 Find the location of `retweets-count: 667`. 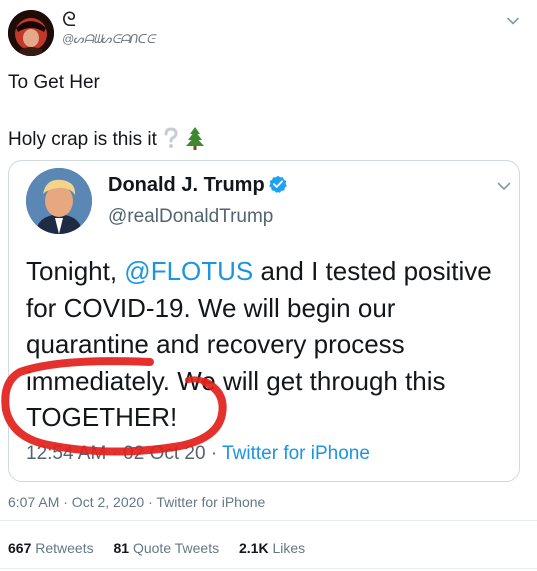

retweets-count: 667 is located at coordinates (20, 548).